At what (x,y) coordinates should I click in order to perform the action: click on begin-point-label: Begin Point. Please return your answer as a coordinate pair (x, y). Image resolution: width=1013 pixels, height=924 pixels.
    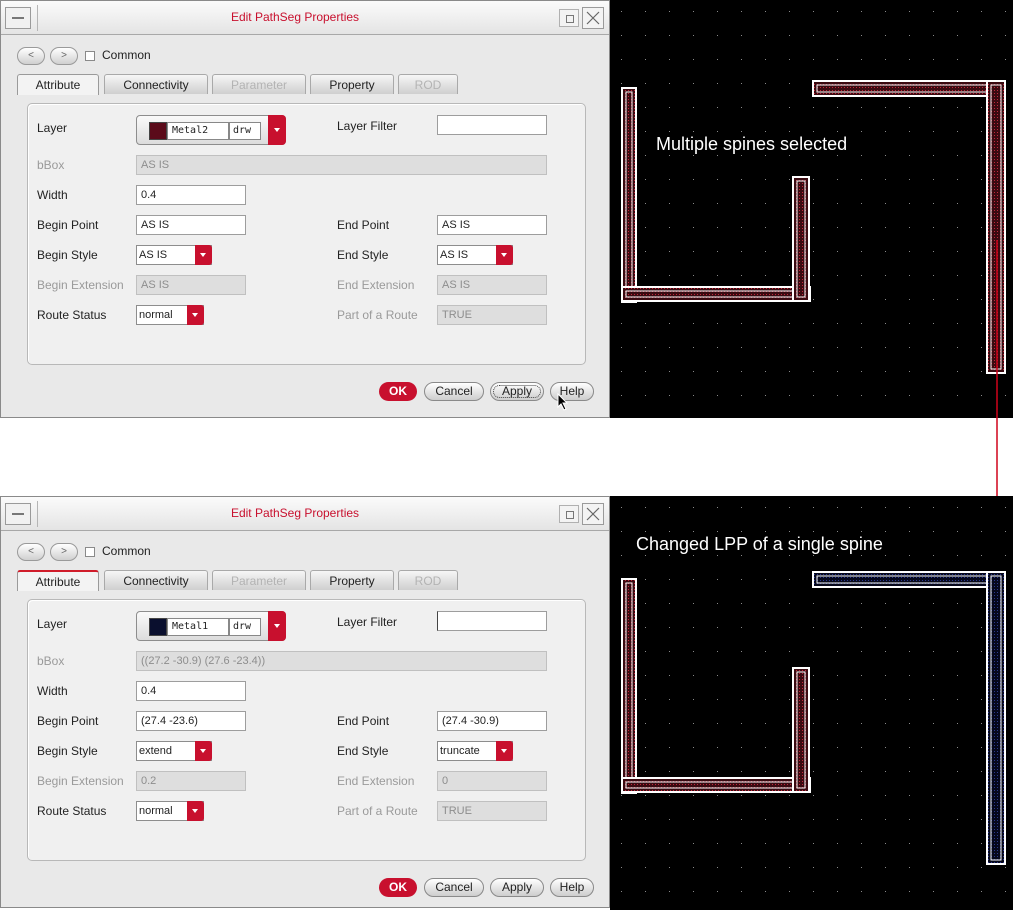
    Looking at the image, I should click on (68, 721).